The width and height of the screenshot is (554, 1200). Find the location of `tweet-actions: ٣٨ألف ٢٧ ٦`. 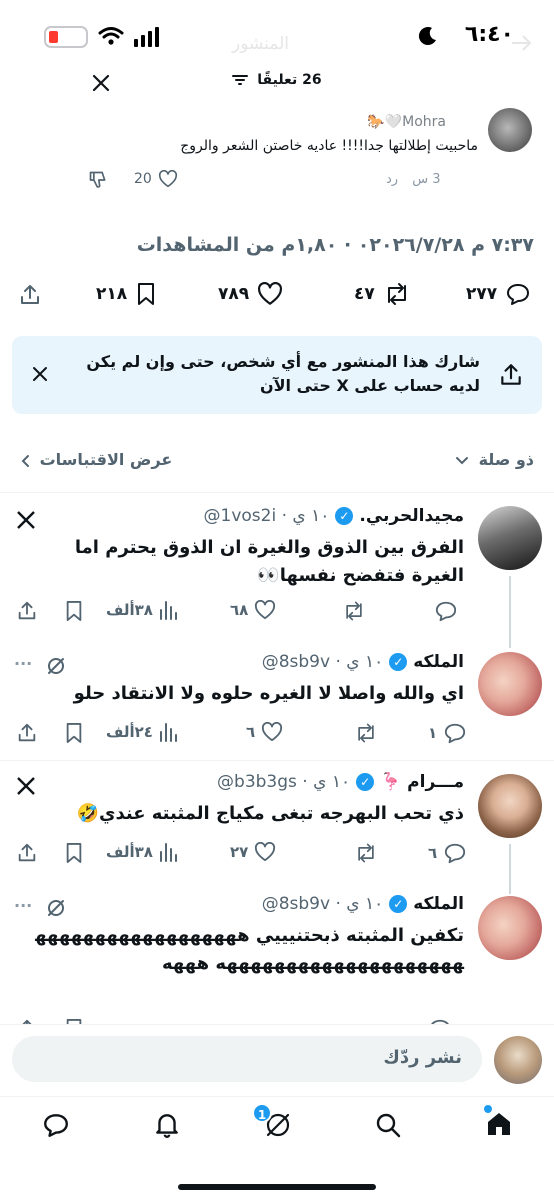

tweet-actions: ٣٨ألف ٢٧ ٦ is located at coordinates (244, 853).